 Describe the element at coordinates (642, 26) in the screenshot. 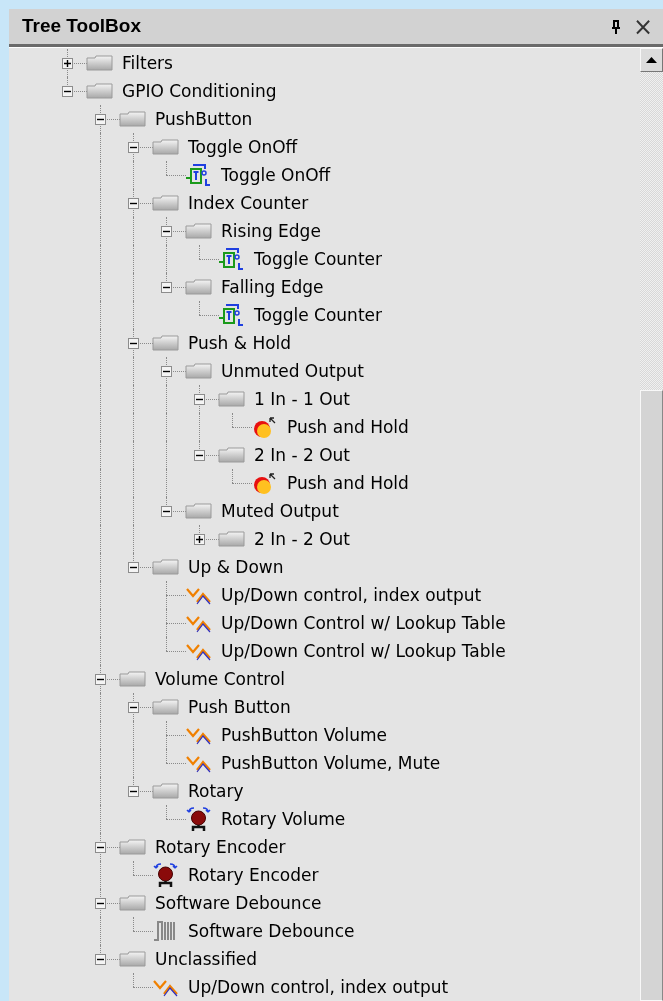

I see `close-button: ×` at that location.